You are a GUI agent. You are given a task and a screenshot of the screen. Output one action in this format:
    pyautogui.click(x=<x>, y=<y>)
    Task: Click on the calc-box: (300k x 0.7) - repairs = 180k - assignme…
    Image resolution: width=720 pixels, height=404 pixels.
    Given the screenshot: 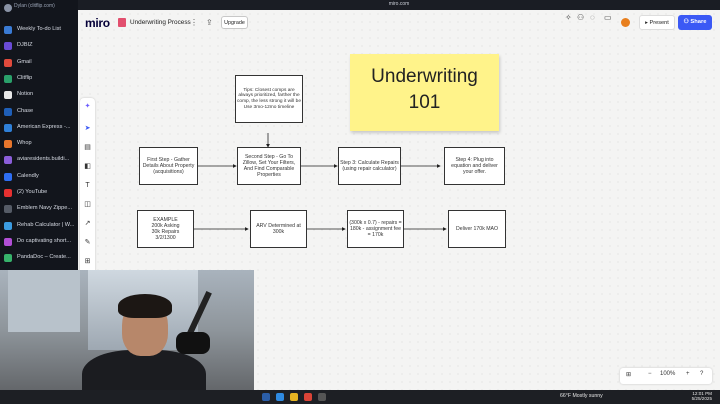 What is the action you would take?
    pyautogui.click(x=375, y=229)
    